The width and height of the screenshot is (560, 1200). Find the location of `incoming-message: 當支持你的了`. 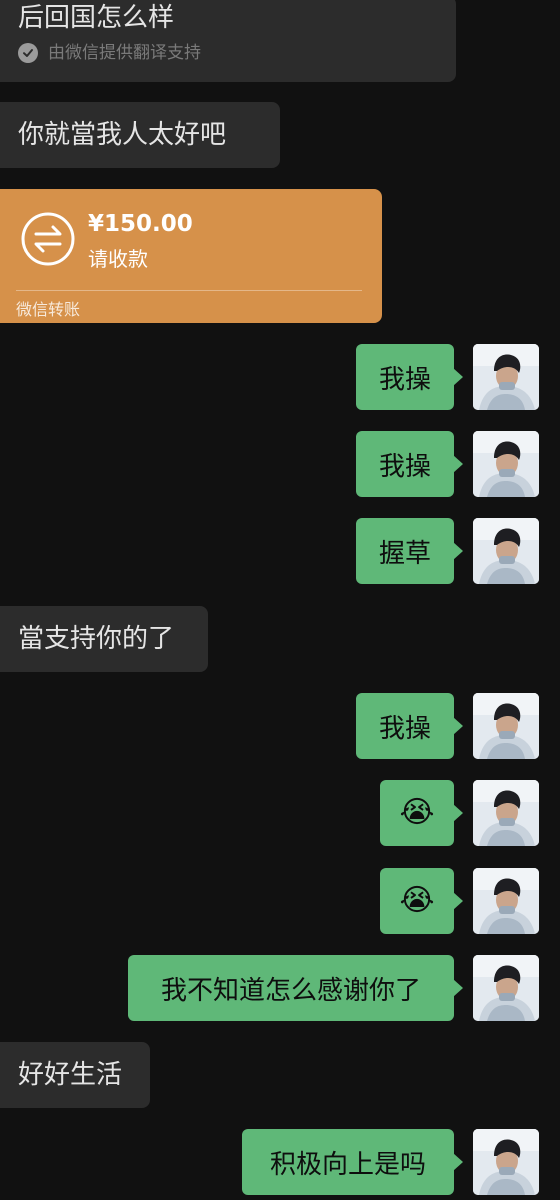

incoming-message: 當支持你的了 is located at coordinates (104, 639).